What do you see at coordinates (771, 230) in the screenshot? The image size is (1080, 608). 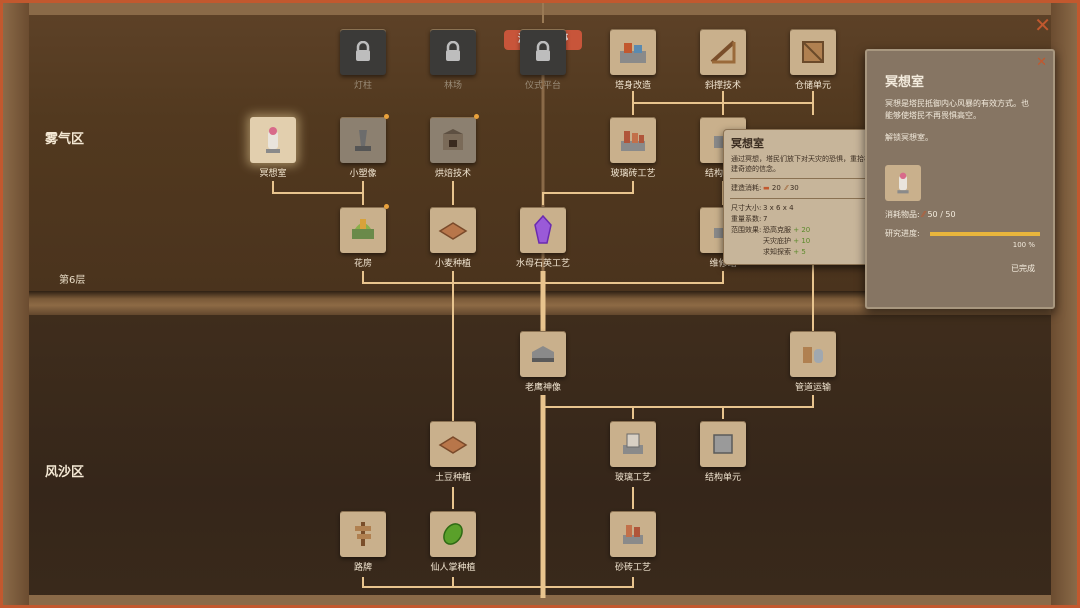 I see `tooltip-effect-row: 范围效果: 恐高克服 + 20` at bounding box center [771, 230].